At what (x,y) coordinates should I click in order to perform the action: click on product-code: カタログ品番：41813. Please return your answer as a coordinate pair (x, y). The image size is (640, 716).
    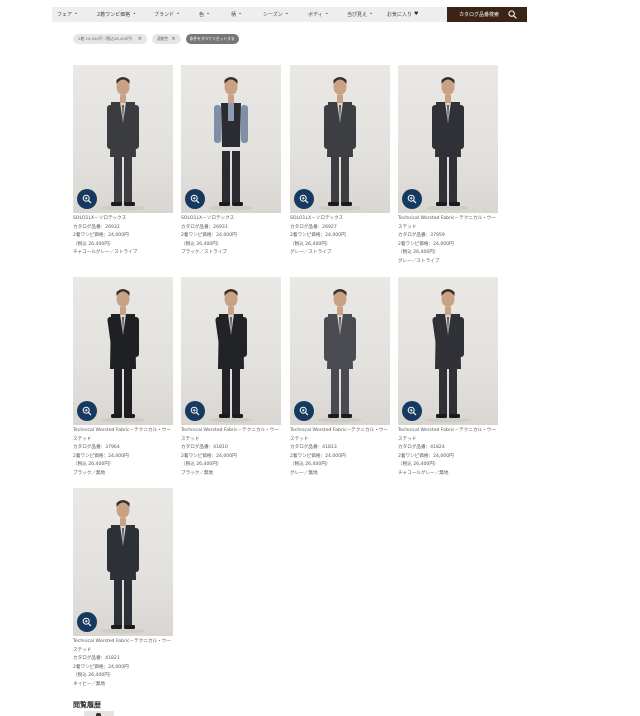
    Looking at the image, I should click on (313, 447).